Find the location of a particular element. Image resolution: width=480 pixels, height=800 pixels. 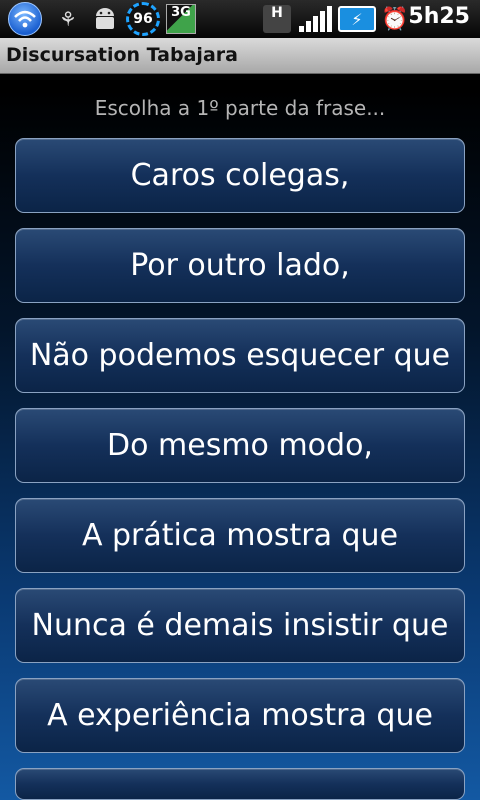

phrase-option-button: A experiência mostra que is located at coordinates (240, 715).